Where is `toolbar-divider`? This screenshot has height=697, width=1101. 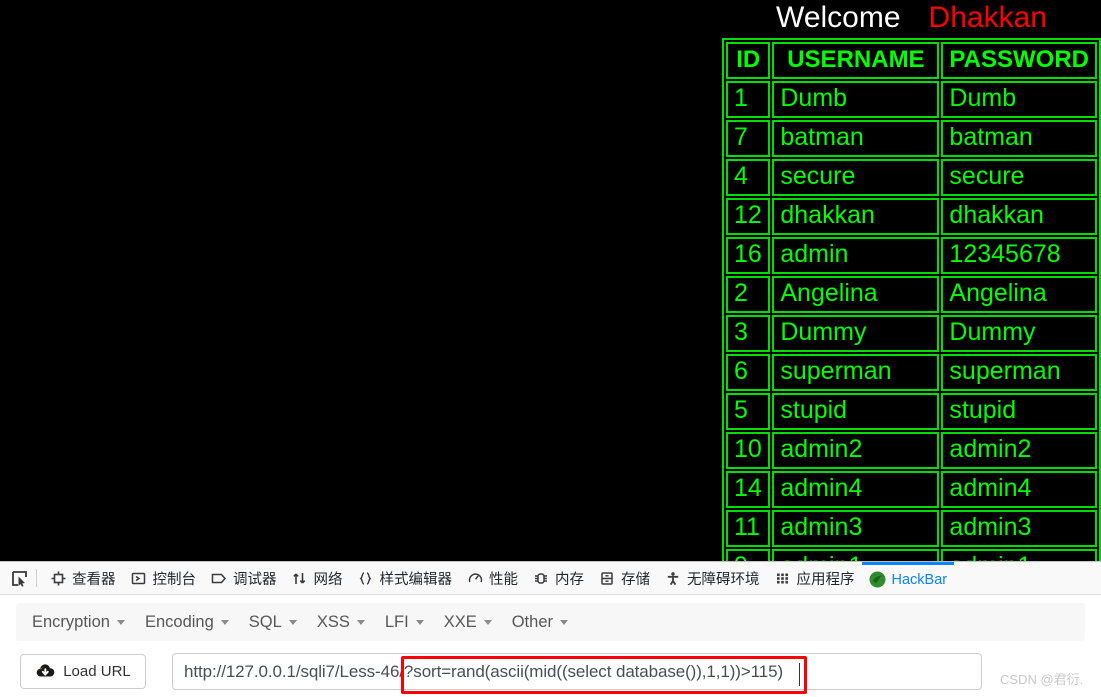
toolbar-divider is located at coordinates (36, 578).